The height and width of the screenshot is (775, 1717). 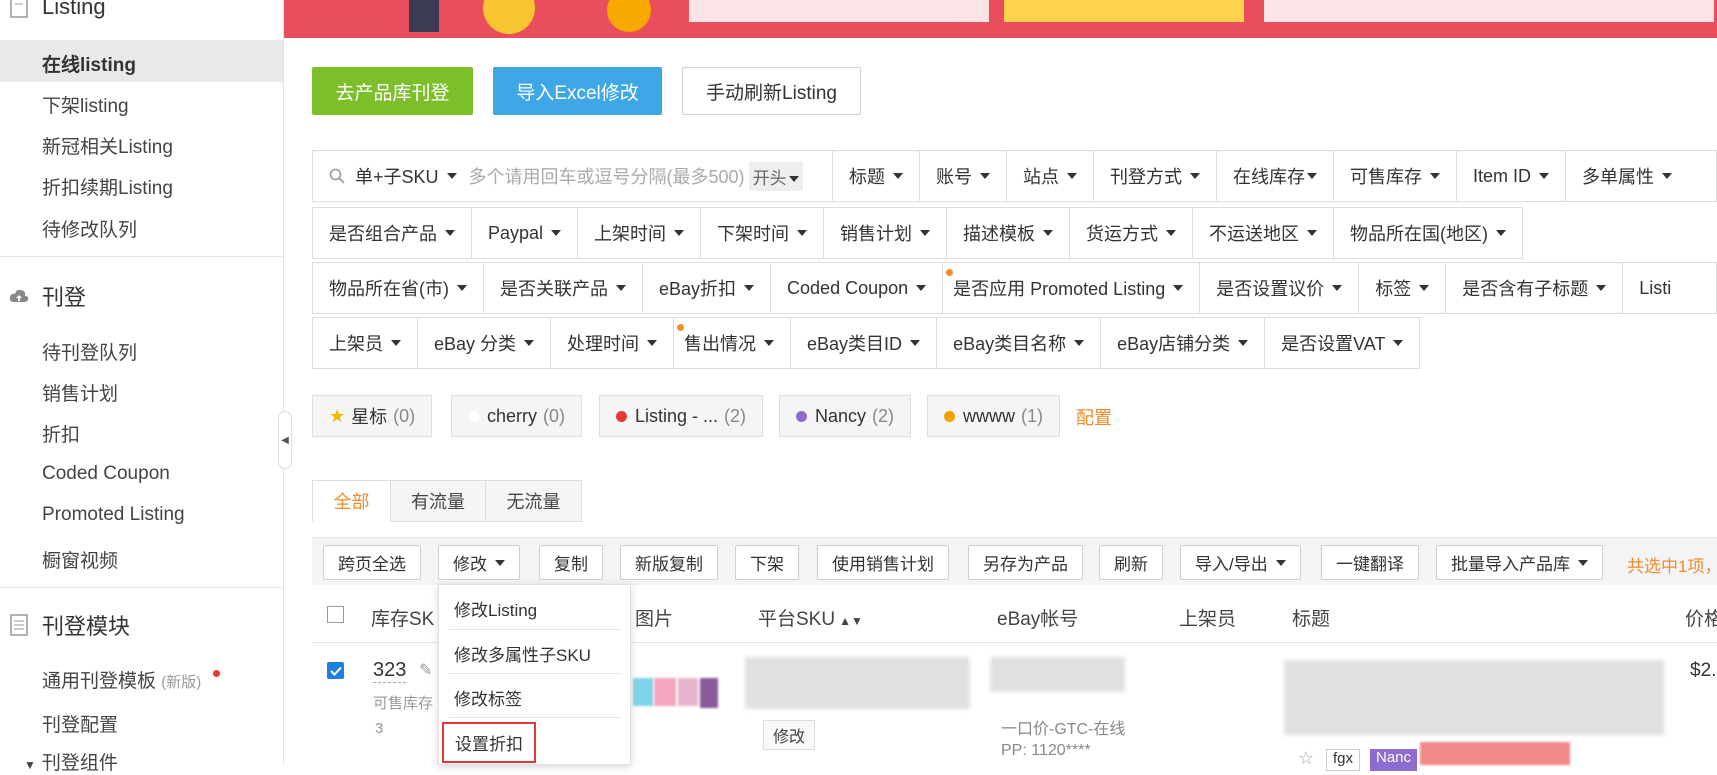 I want to click on sku-input-placeholder: 多个请用回车或逗号分隔(最多500), so click(x=607, y=176).